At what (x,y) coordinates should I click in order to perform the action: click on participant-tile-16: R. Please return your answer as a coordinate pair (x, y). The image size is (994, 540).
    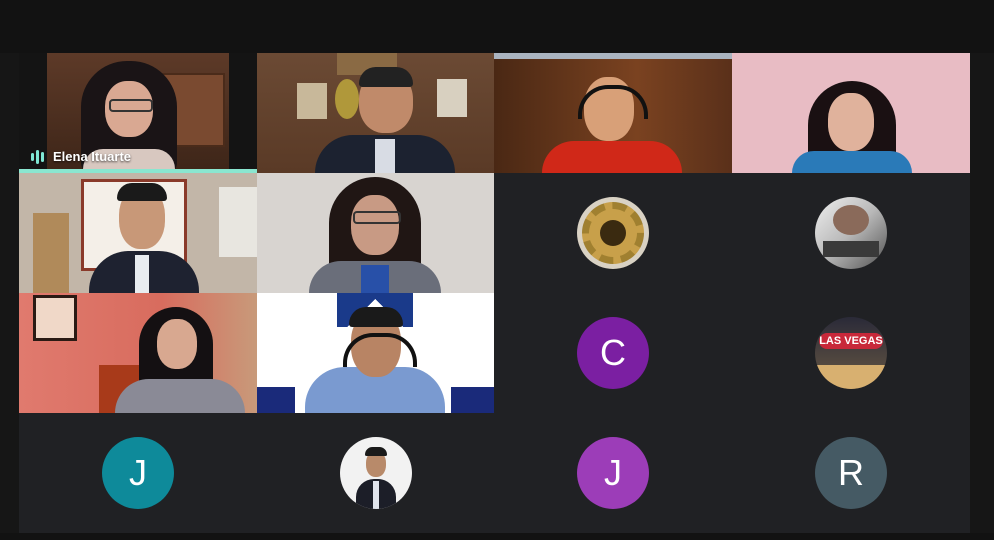
    Looking at the image, I should click on (851, 473).